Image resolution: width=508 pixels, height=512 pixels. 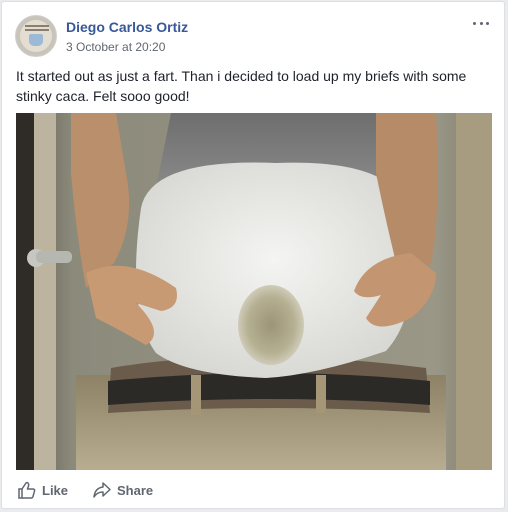 What do you see at coordinates (55, 490) in the screenshot?
I see `like-label: Like` at bounding box center [55, 490].